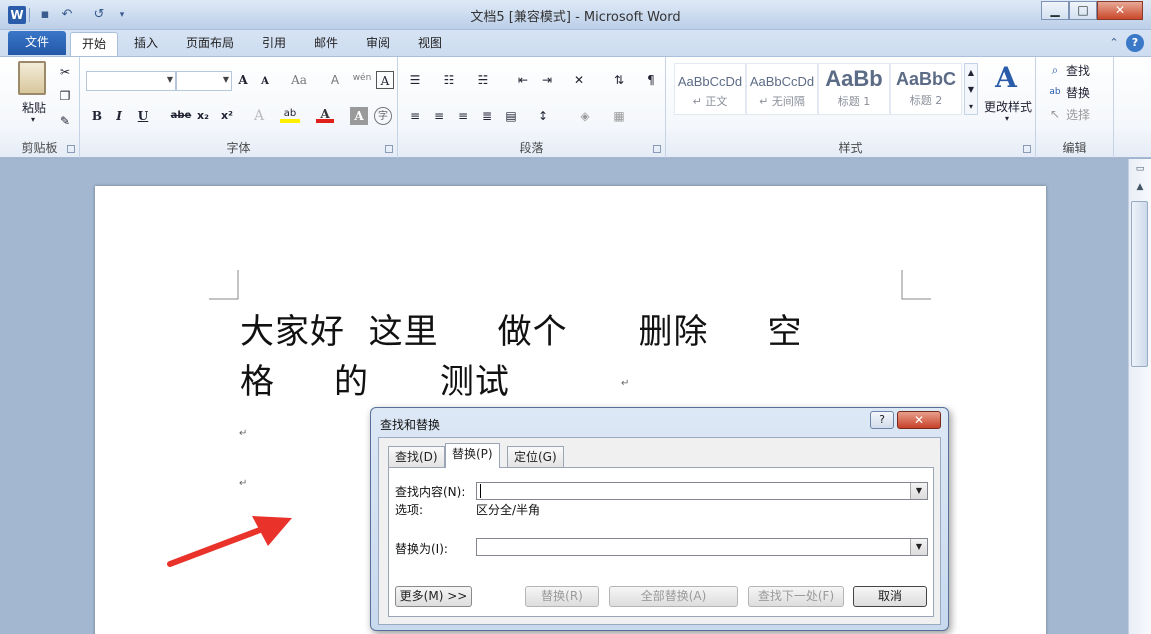 The image size is (1151, 634). What do you see at coordinates (143, 116) in the screenshot?
I see `underline-button: U` at bounding box center [143, 116].